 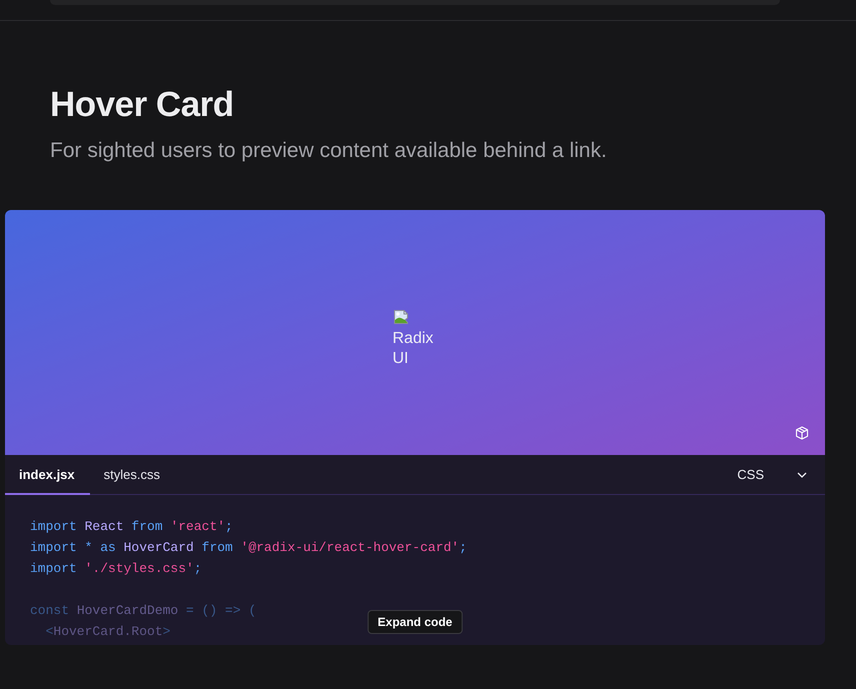 I want to click on code-line: import * as HoverCard from '@radix-ui/react-hover-card';, so click(x=248, y=548).